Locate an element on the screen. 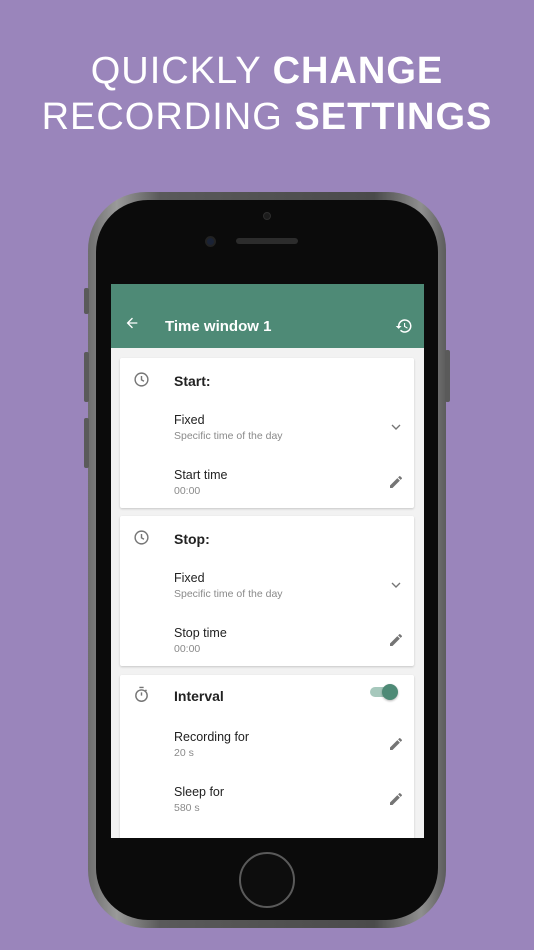 Image resolution: width=534 pixels, height=950 pixels. earpiece-speaker is located at coordinates (267, 241).